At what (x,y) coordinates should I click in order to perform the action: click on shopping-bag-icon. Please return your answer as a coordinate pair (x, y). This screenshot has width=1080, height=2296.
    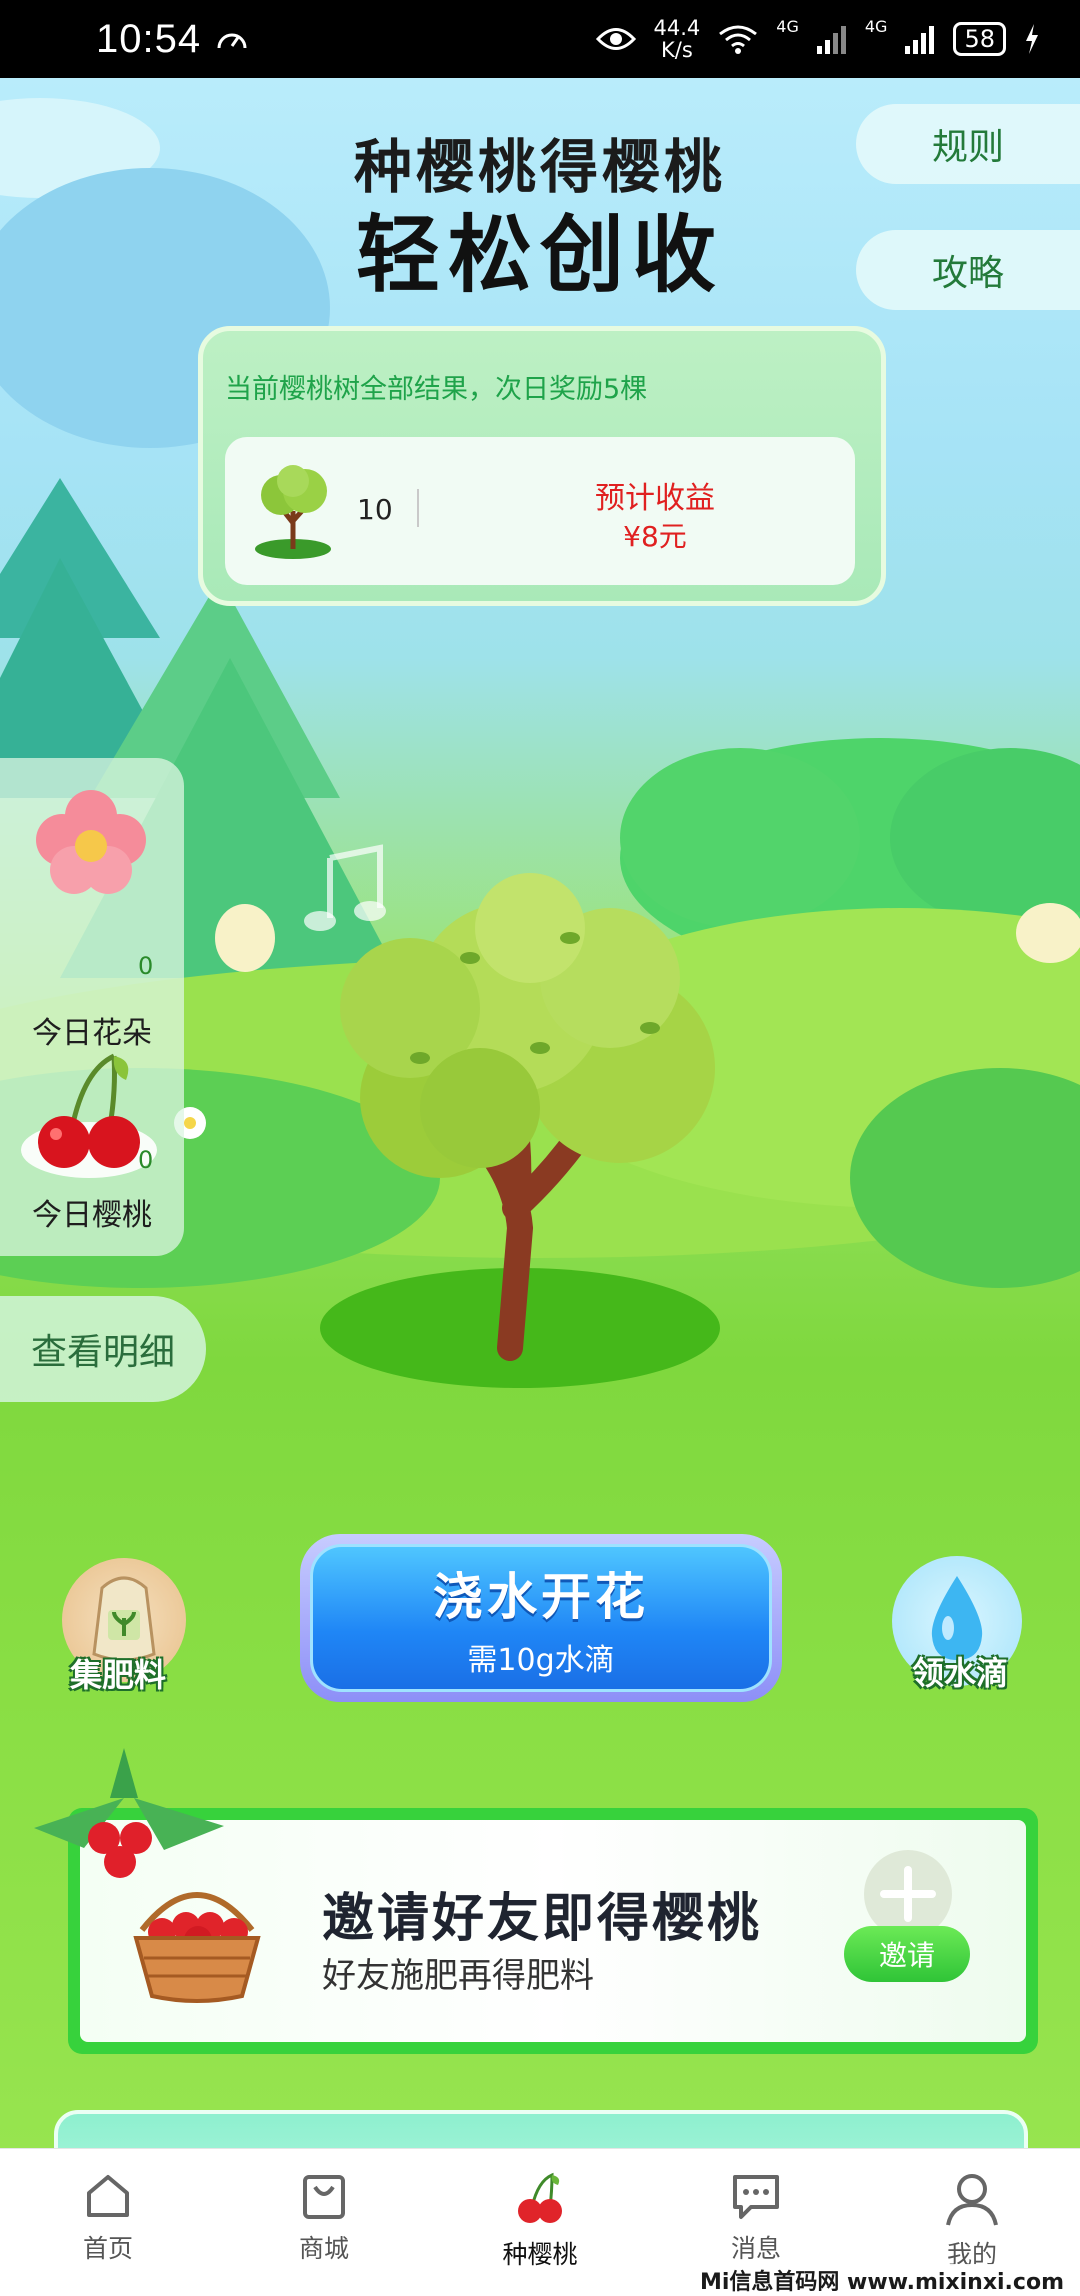
    Looking at the image, I should click on (324, 2197).